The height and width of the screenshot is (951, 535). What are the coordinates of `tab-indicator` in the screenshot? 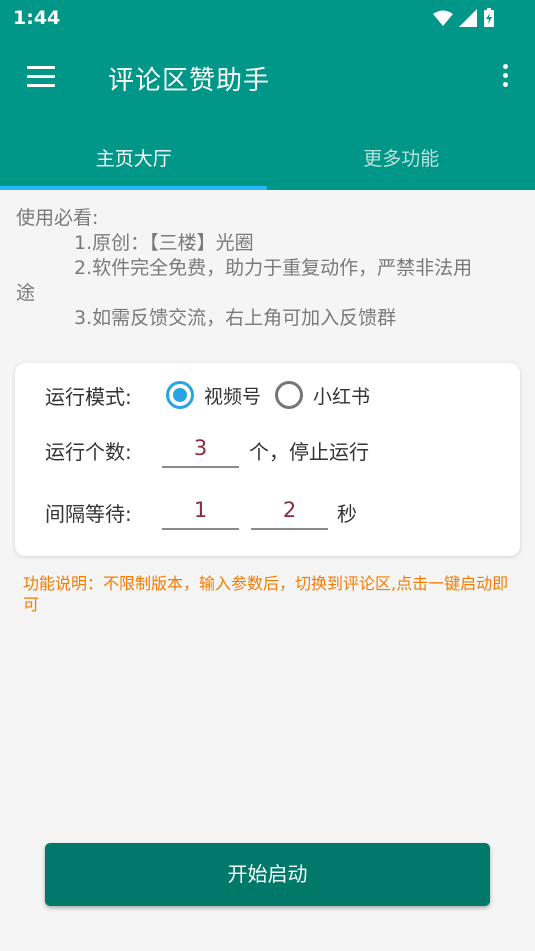 It's located at (133, 188).